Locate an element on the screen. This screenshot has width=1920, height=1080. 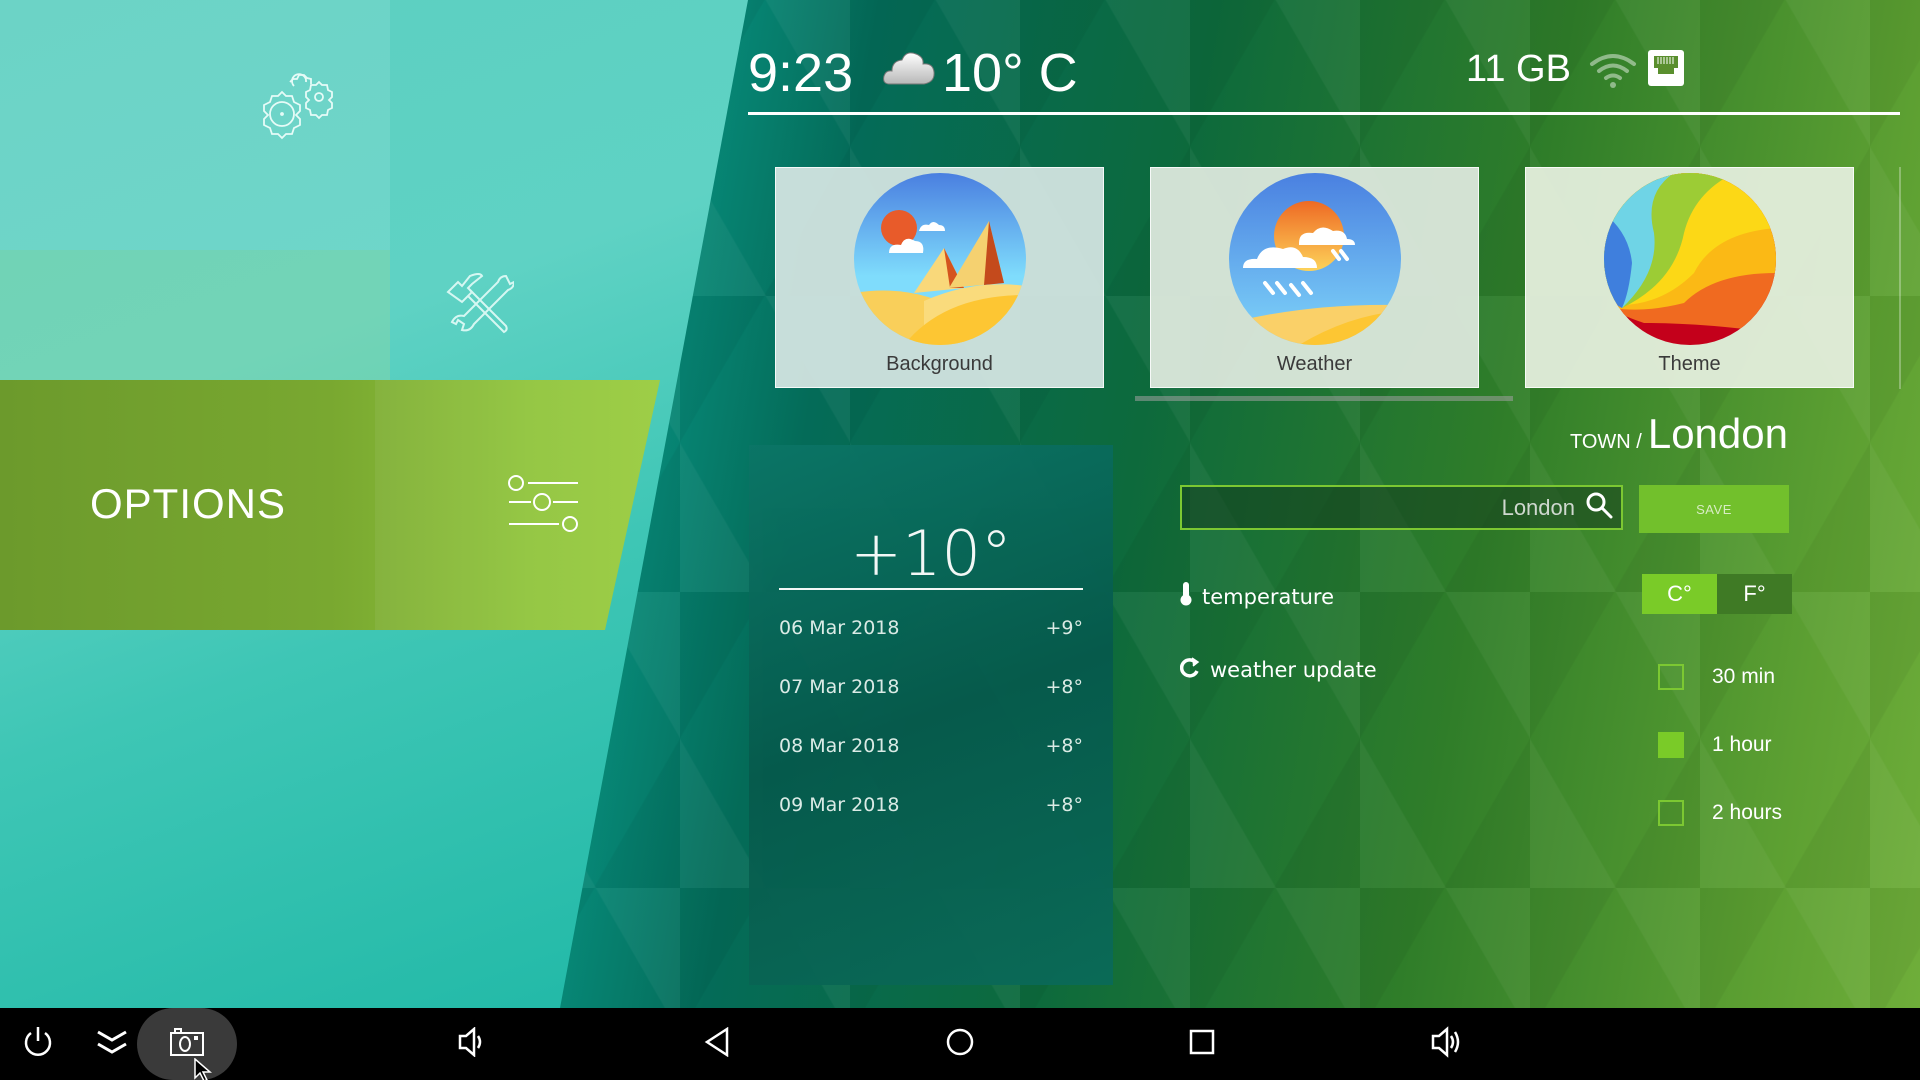
weather-update-setting: weather update is located at coordinates (1278, 669).